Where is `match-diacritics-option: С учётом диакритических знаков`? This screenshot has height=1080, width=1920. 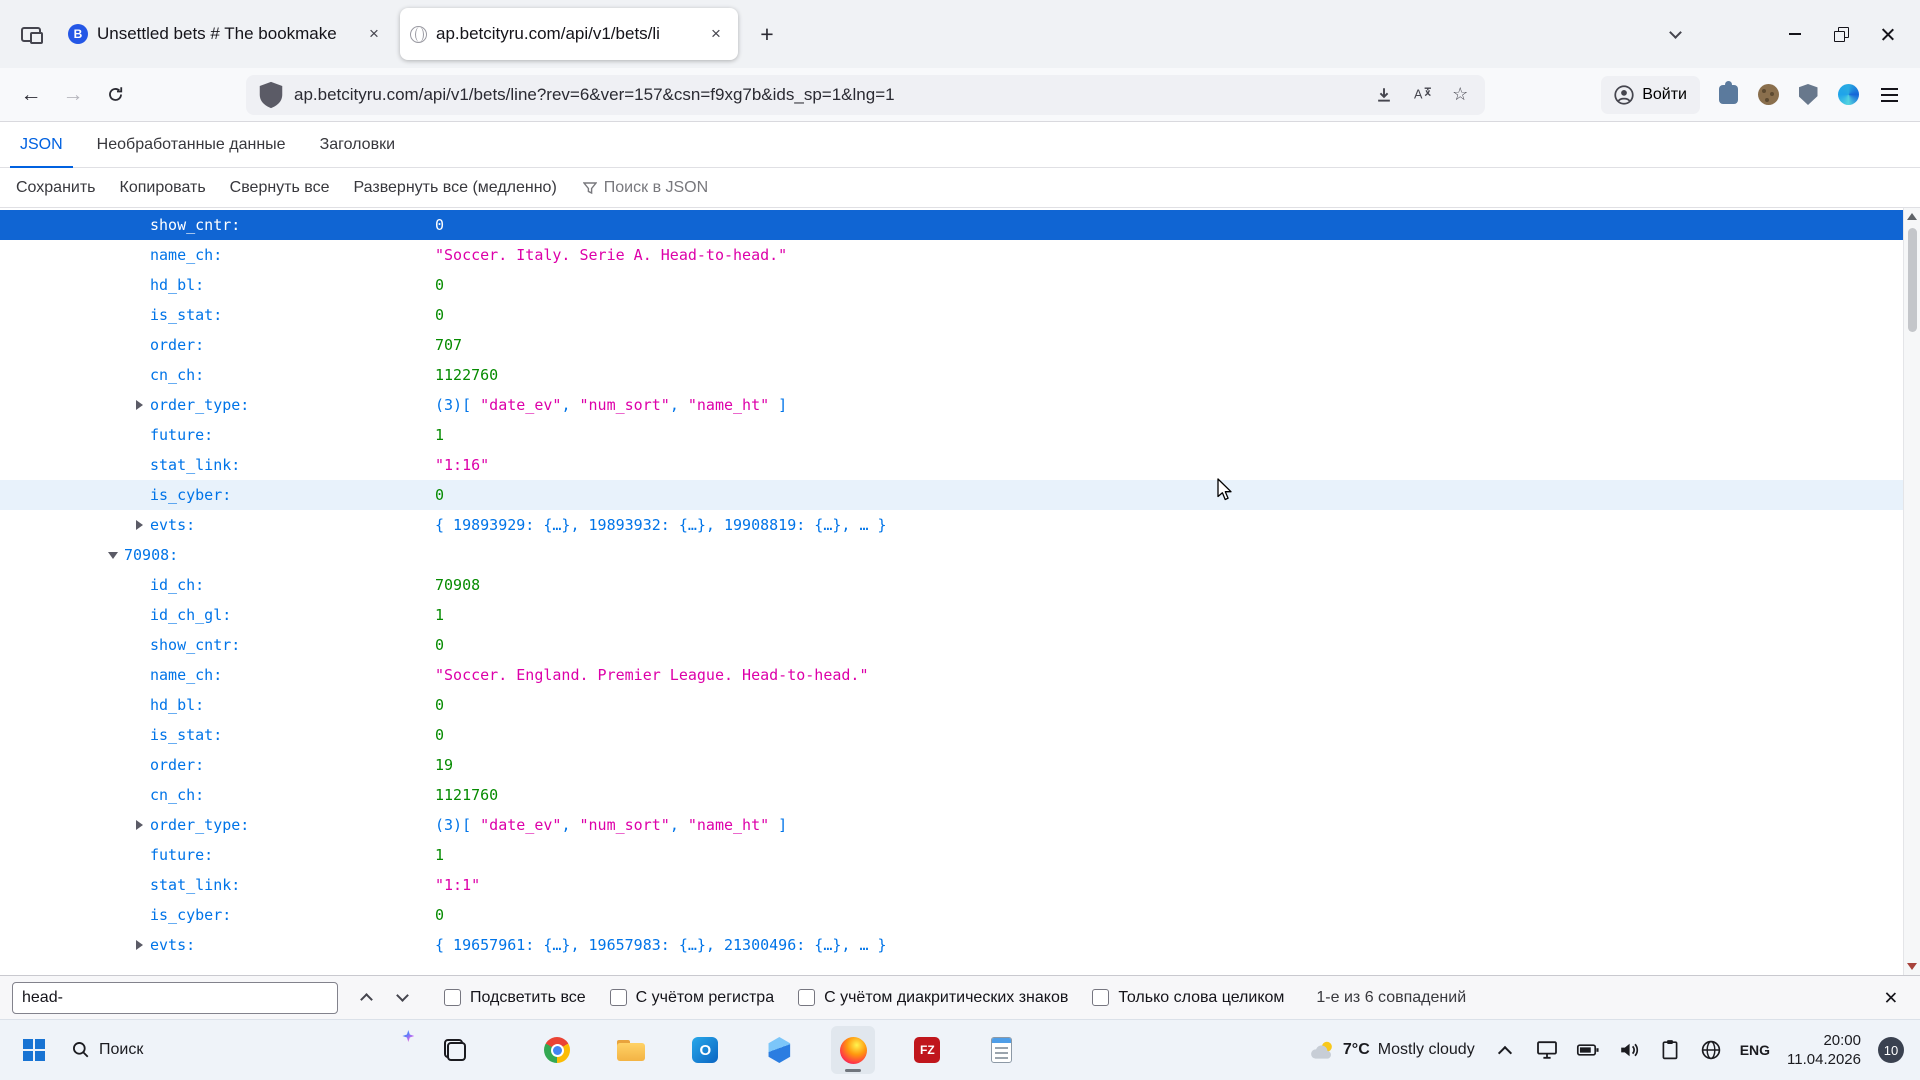 match-diacritics-option: С учётом диакритических знаков is located at coordinates (933, 998).